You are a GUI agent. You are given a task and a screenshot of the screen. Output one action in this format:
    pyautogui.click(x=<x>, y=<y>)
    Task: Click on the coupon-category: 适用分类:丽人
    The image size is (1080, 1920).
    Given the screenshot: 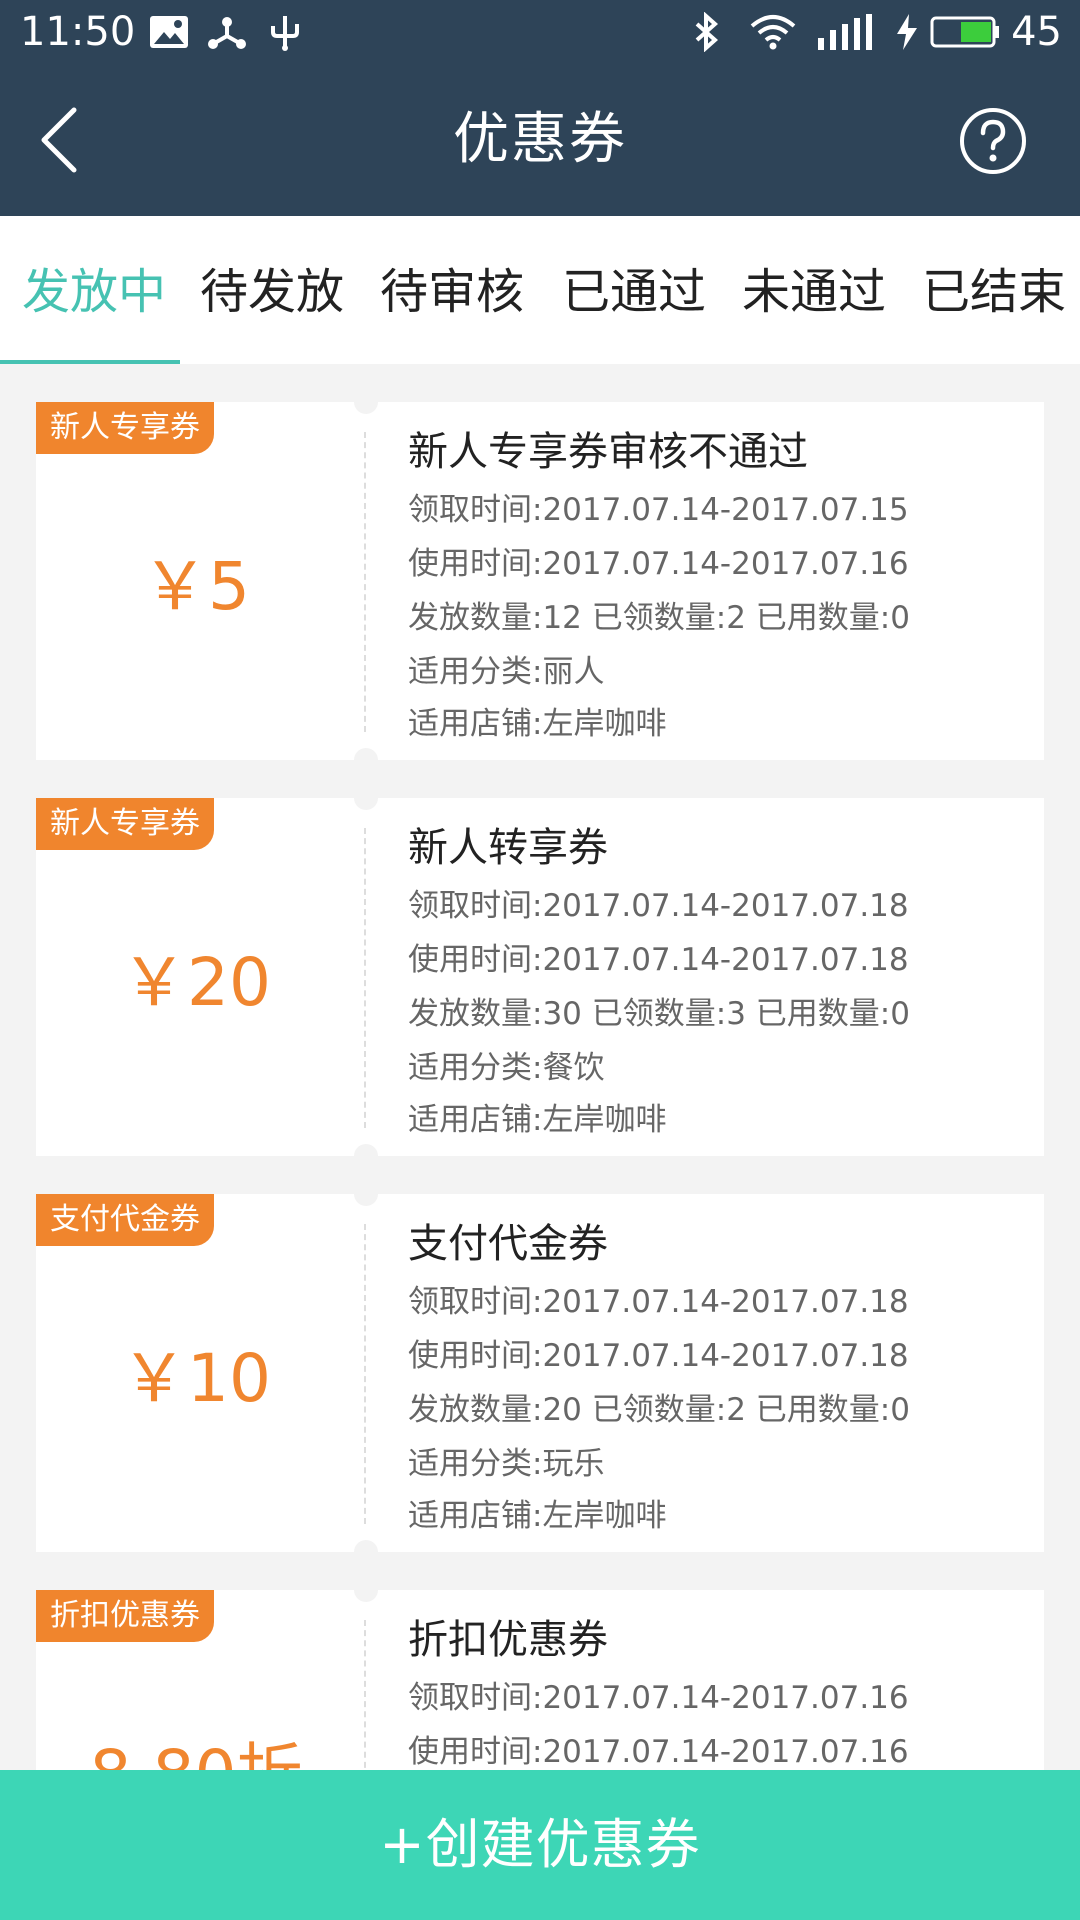 What is the action you would take?
    pyautogui.click(x=506, y=672)
    